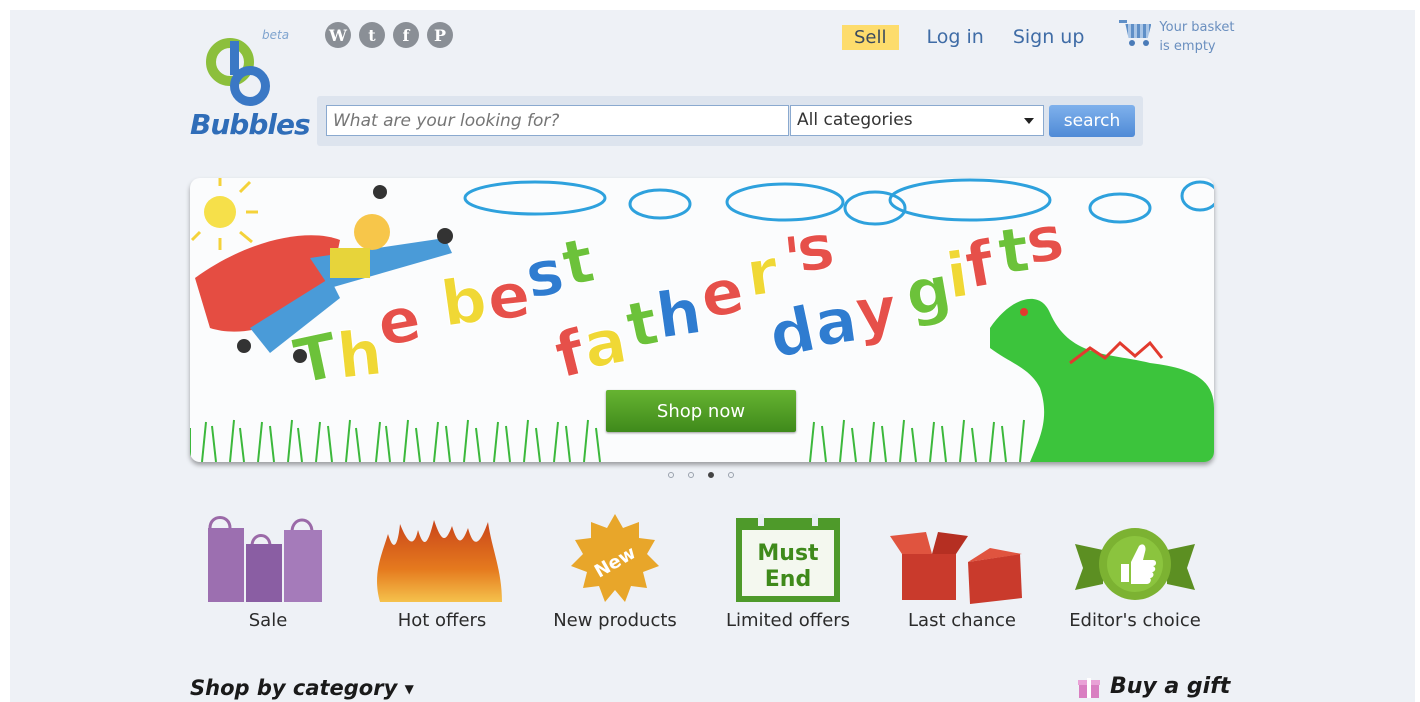  What do you see at coordinates (679, 313) in the screenshot?
I see `svg-text: h` at bounding box center [679, 313].